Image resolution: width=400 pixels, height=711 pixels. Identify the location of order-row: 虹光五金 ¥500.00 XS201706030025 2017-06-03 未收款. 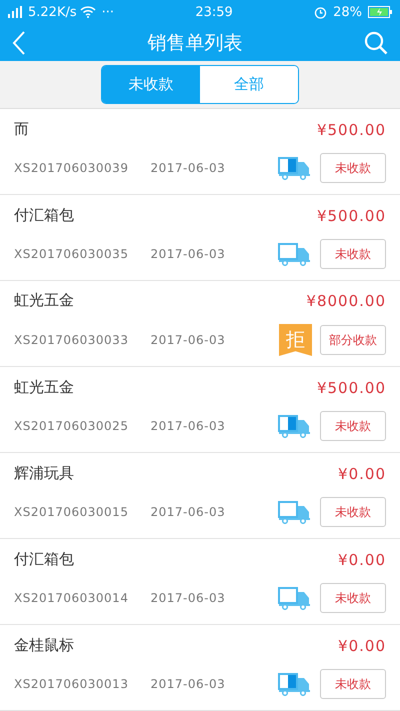
(200, 410).